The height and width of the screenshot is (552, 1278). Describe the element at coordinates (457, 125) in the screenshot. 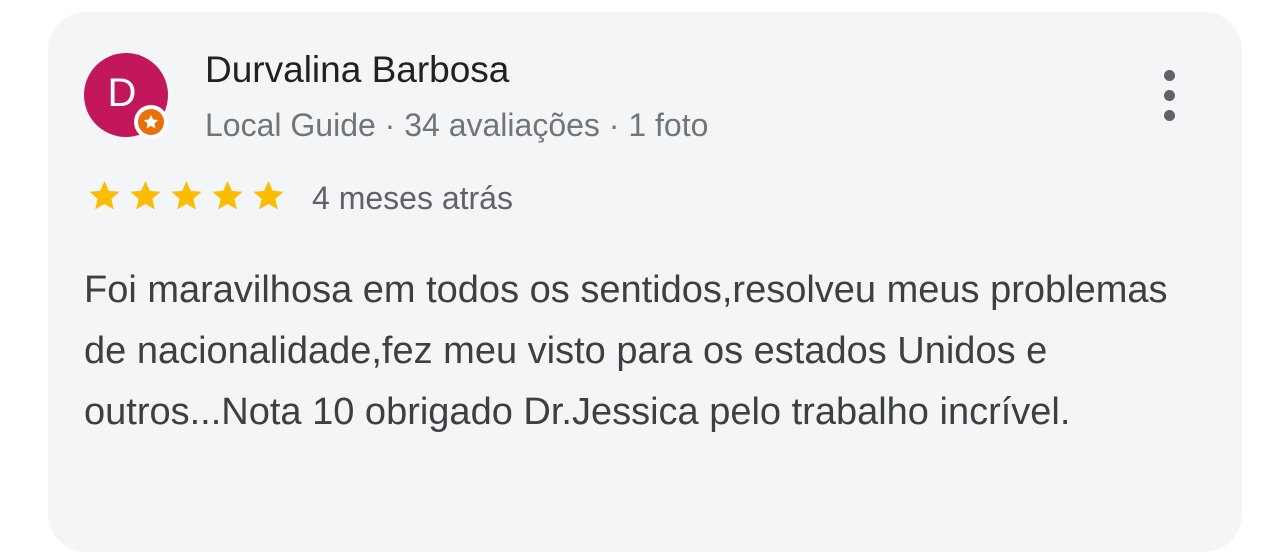

I see `author-meta: Local Guide · 34 avaliações · 1 foto` at that location.